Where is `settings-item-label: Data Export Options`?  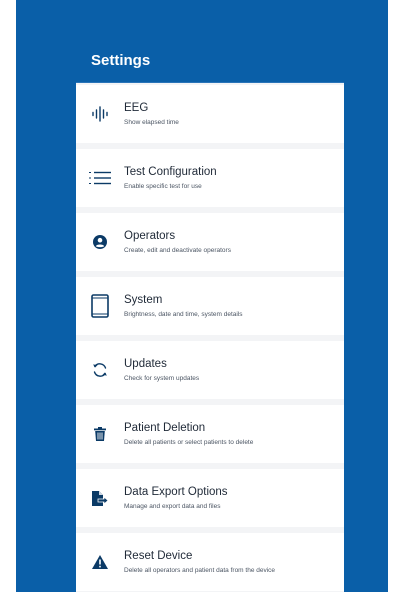
settings-item-label: Data Export Options is located at coordinates (176, 492).